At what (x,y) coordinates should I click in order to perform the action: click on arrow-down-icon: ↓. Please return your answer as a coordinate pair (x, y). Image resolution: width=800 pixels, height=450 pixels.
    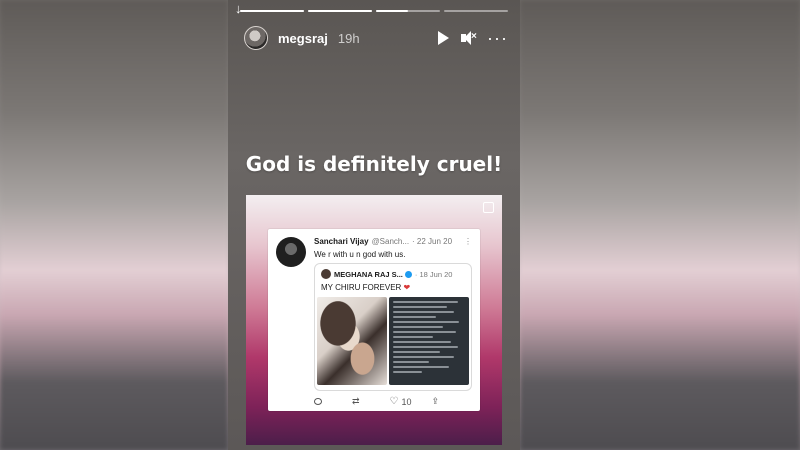
    Looking at the image, I should click on (238, 8).